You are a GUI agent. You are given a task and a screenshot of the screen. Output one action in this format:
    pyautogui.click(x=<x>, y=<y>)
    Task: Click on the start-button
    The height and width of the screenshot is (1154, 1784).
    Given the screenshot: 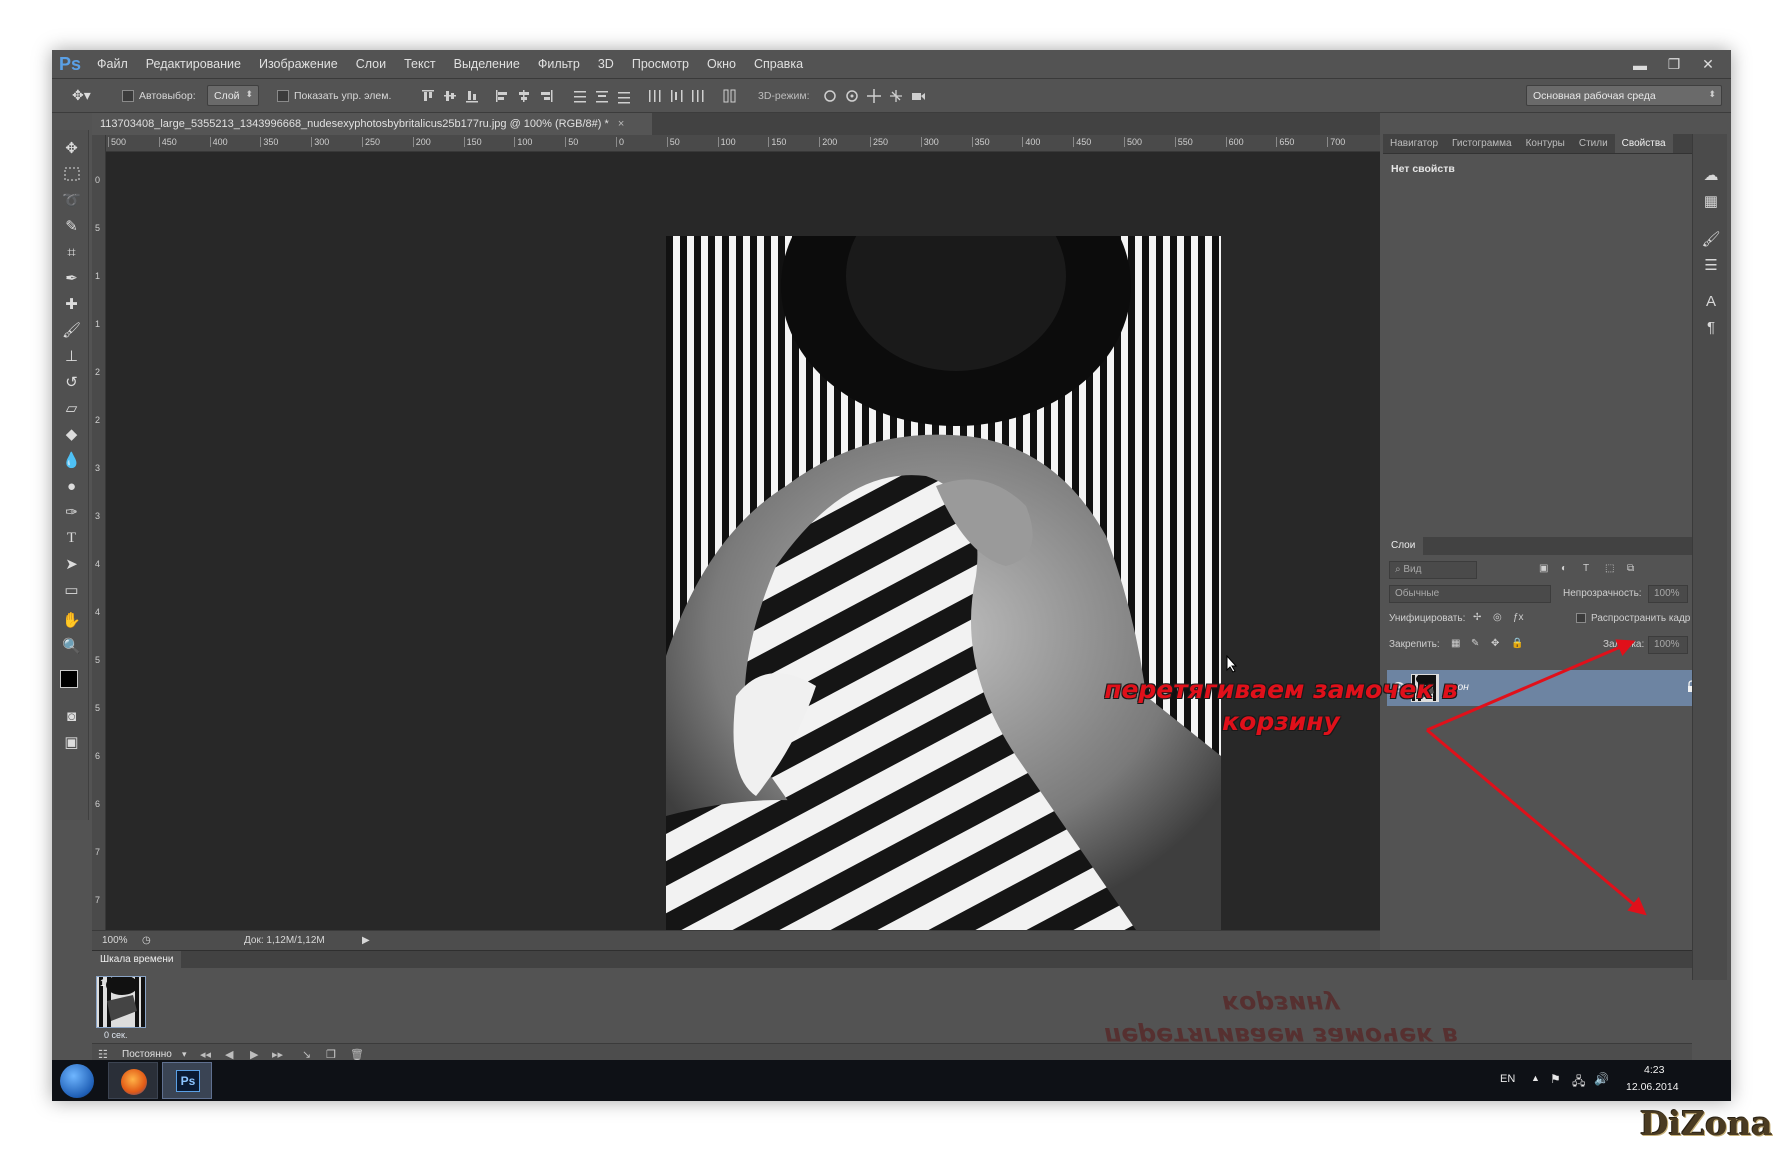 What is the action you would take?
    pyautogui.click(x=77, y=1081)
    